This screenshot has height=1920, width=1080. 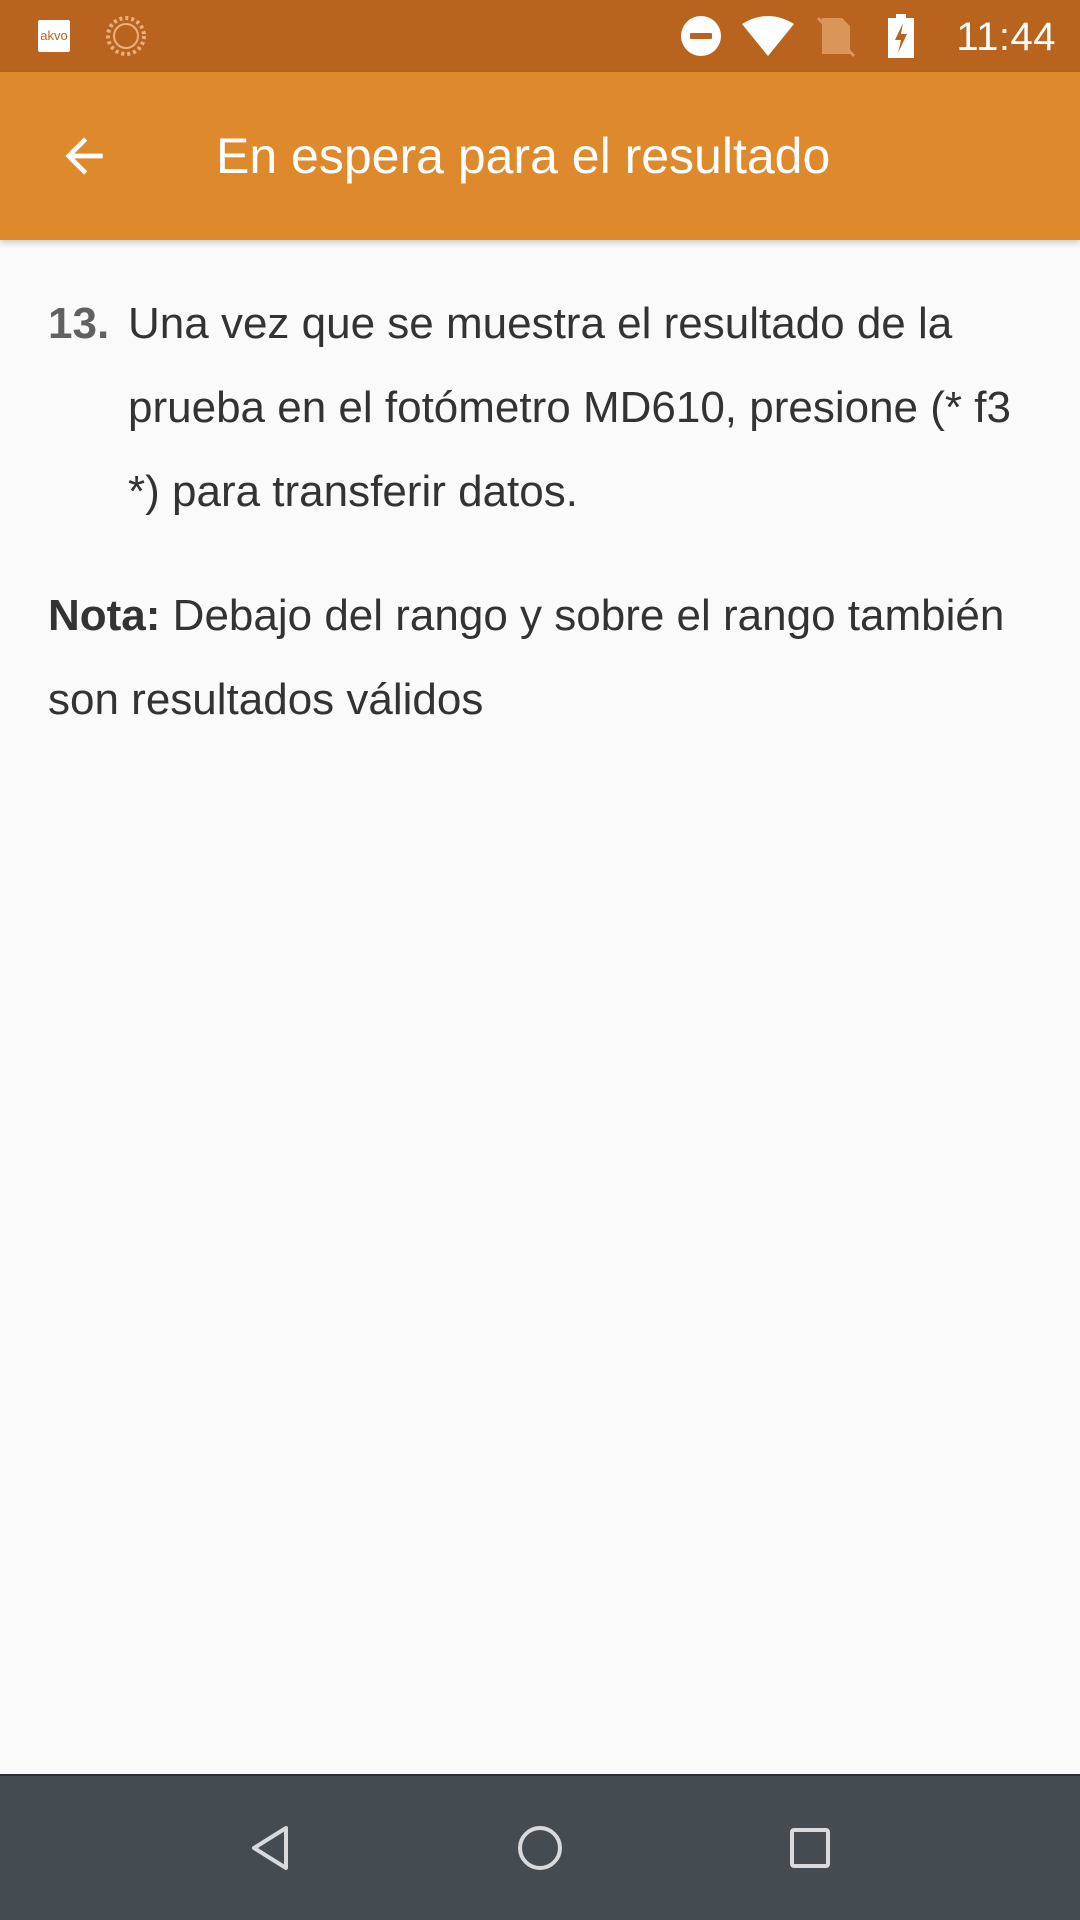 I want to click on nav-home-icon, so click(x=540, y=1848).